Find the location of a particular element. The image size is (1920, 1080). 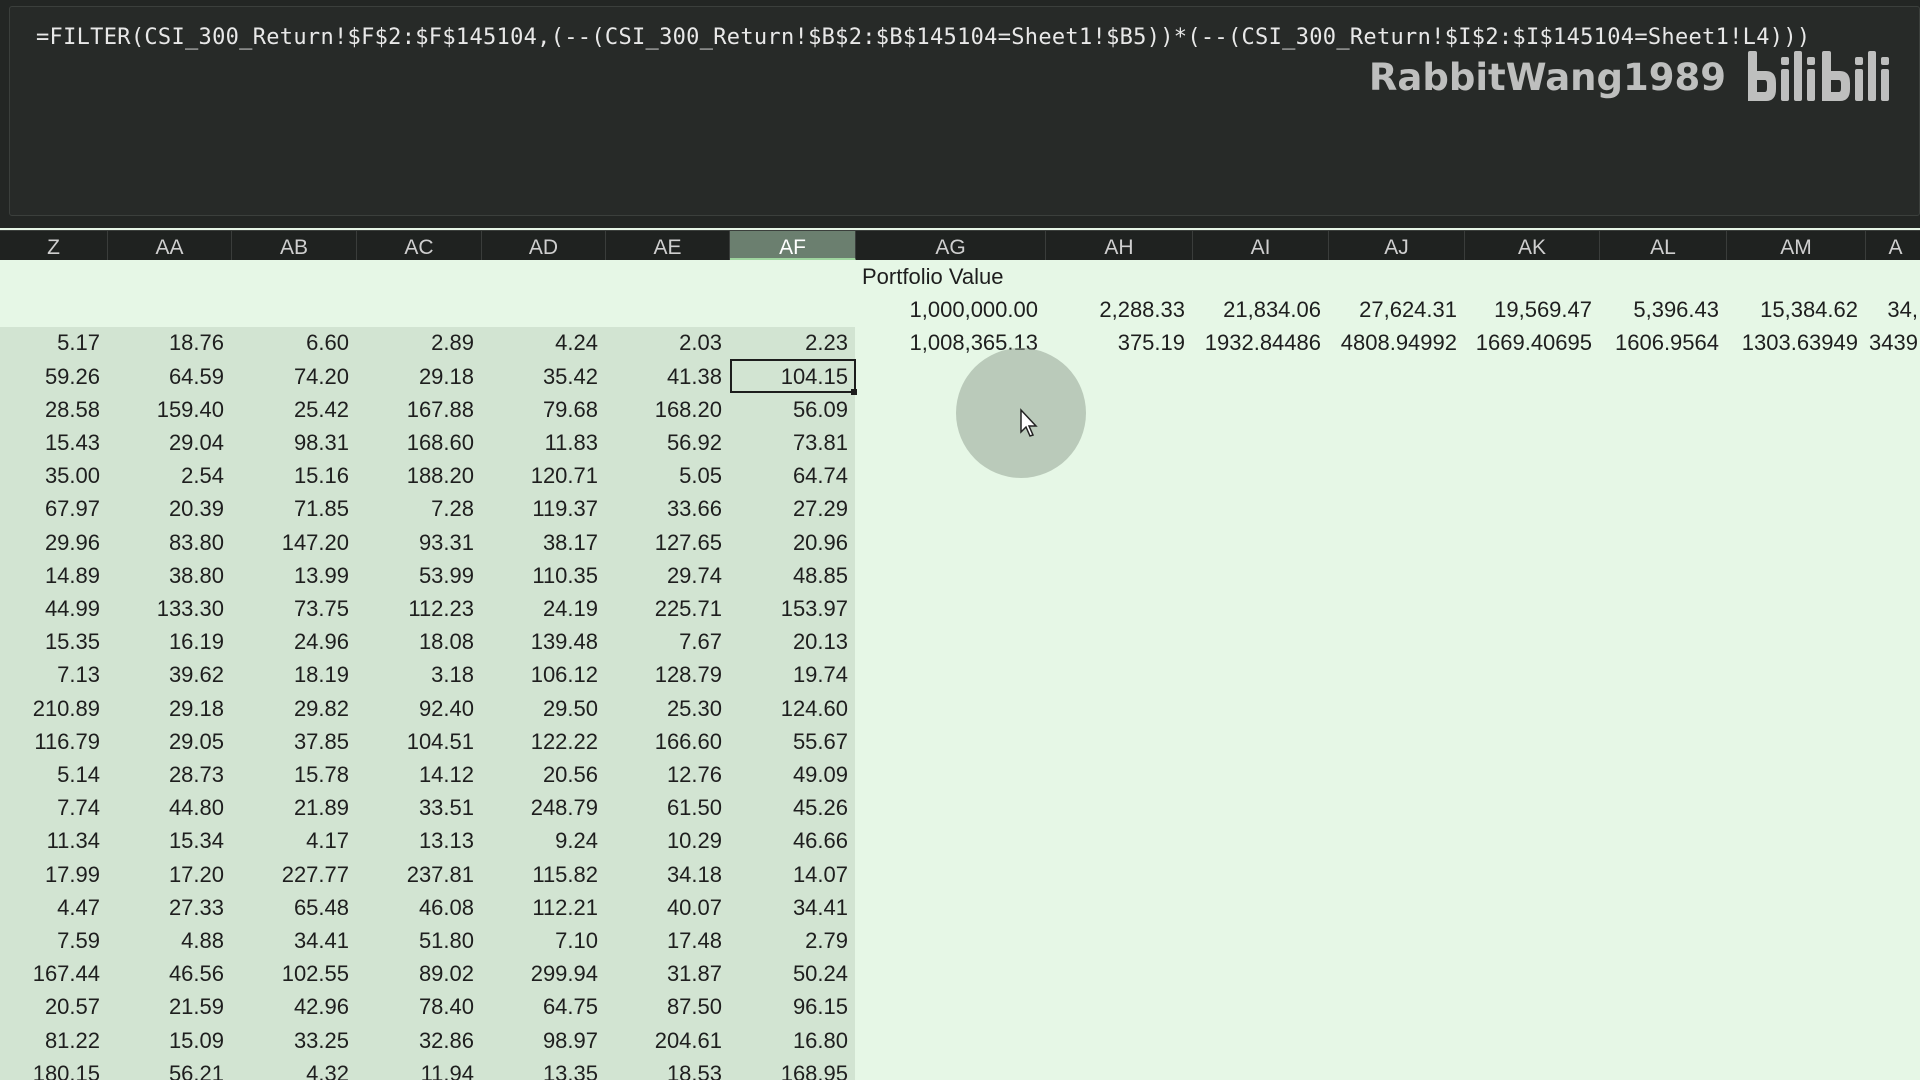

data-cell: 27.33 is located at coordinates (170, 907).